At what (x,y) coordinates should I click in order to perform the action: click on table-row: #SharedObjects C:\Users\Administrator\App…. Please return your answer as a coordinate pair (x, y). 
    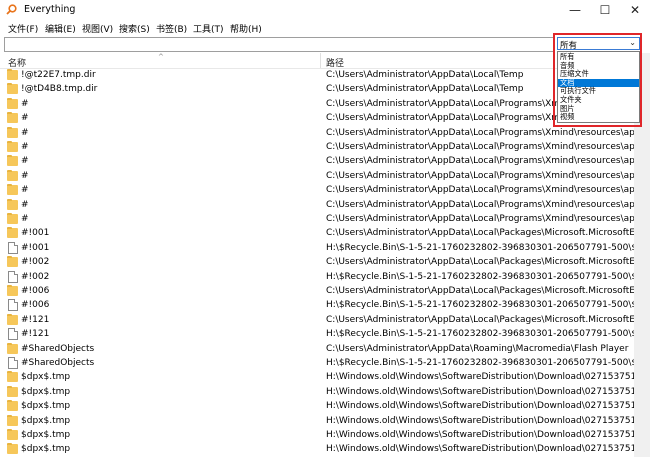
    Looking at the image, I should click on (317, 349).